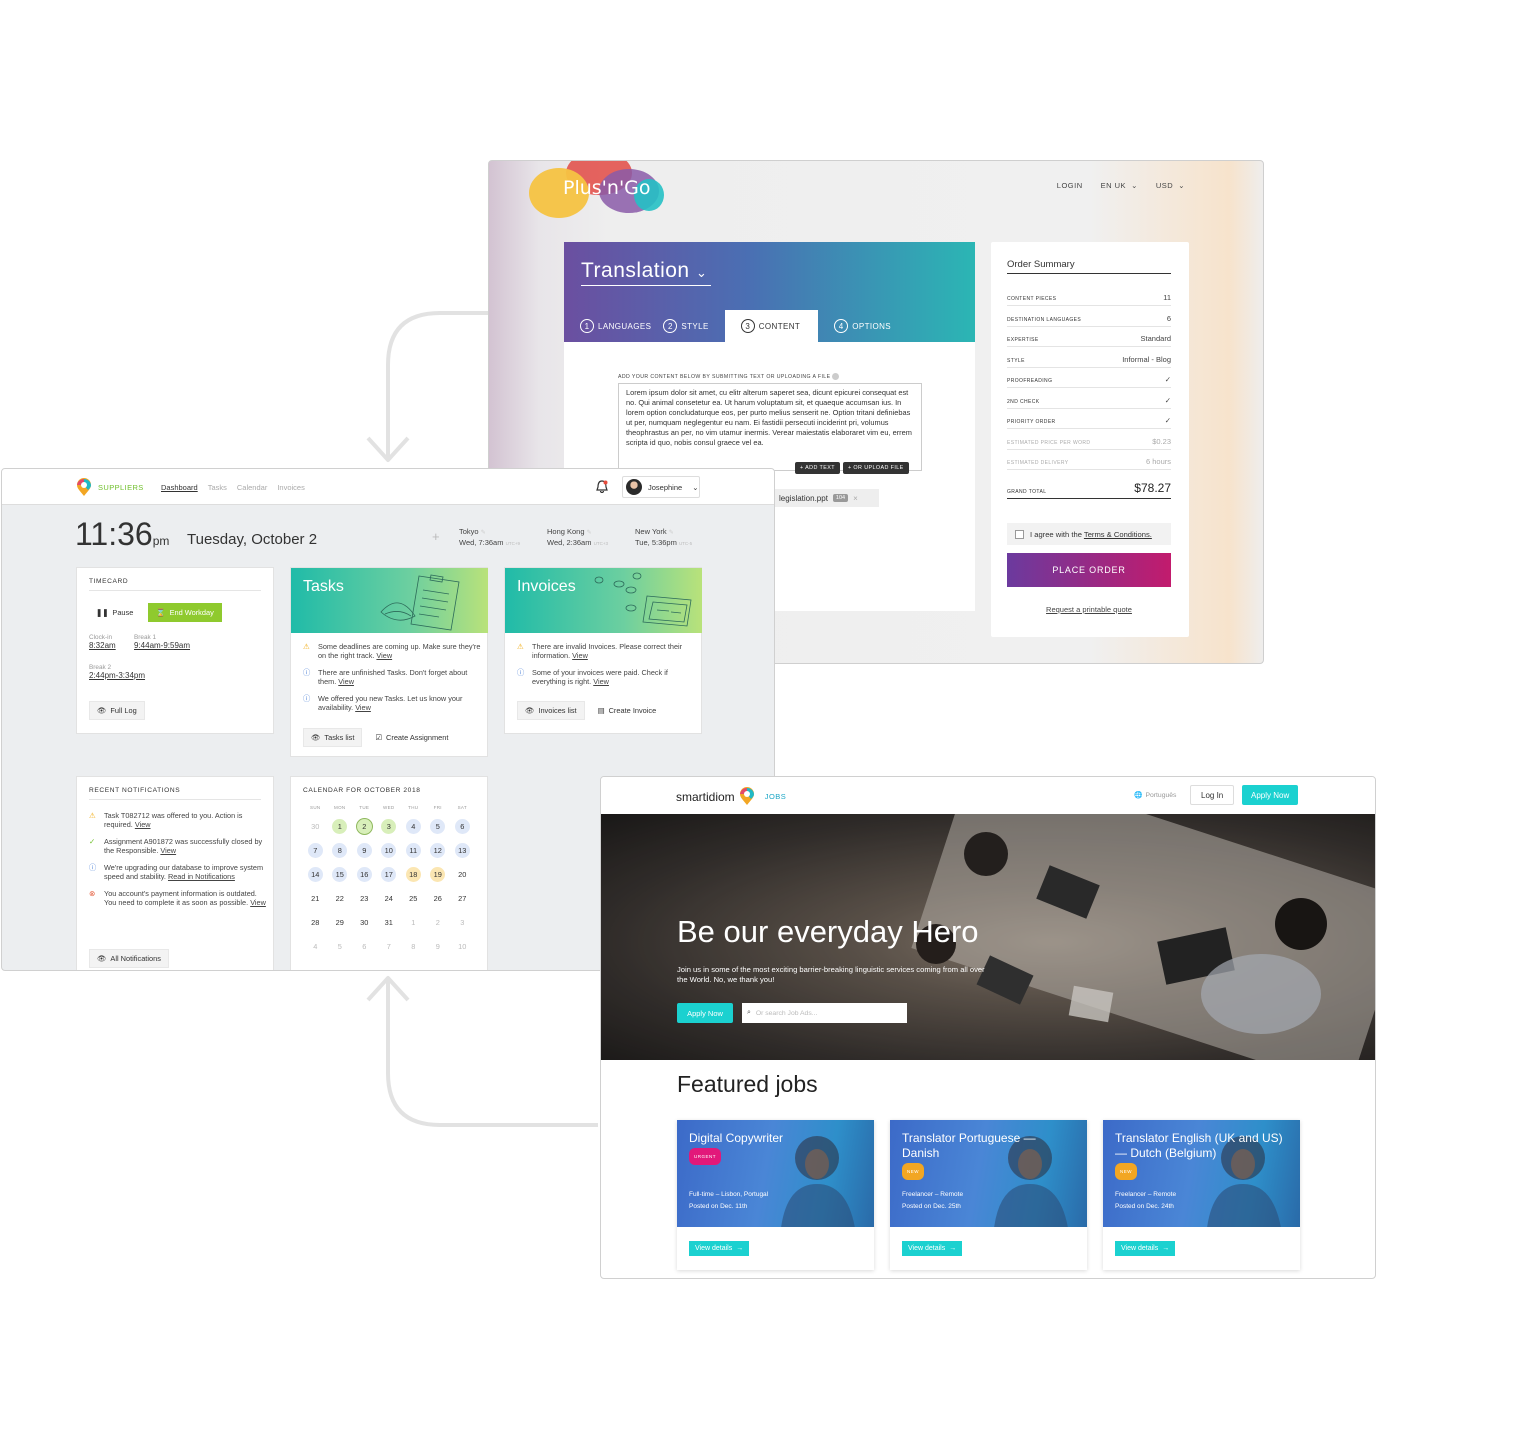 The width and height of the screenshot is (1536, 1440). What do you see at coordinates (413, 898) in the screenshot?
I see `calendar-day: 25` at bounding box center [413, 898].